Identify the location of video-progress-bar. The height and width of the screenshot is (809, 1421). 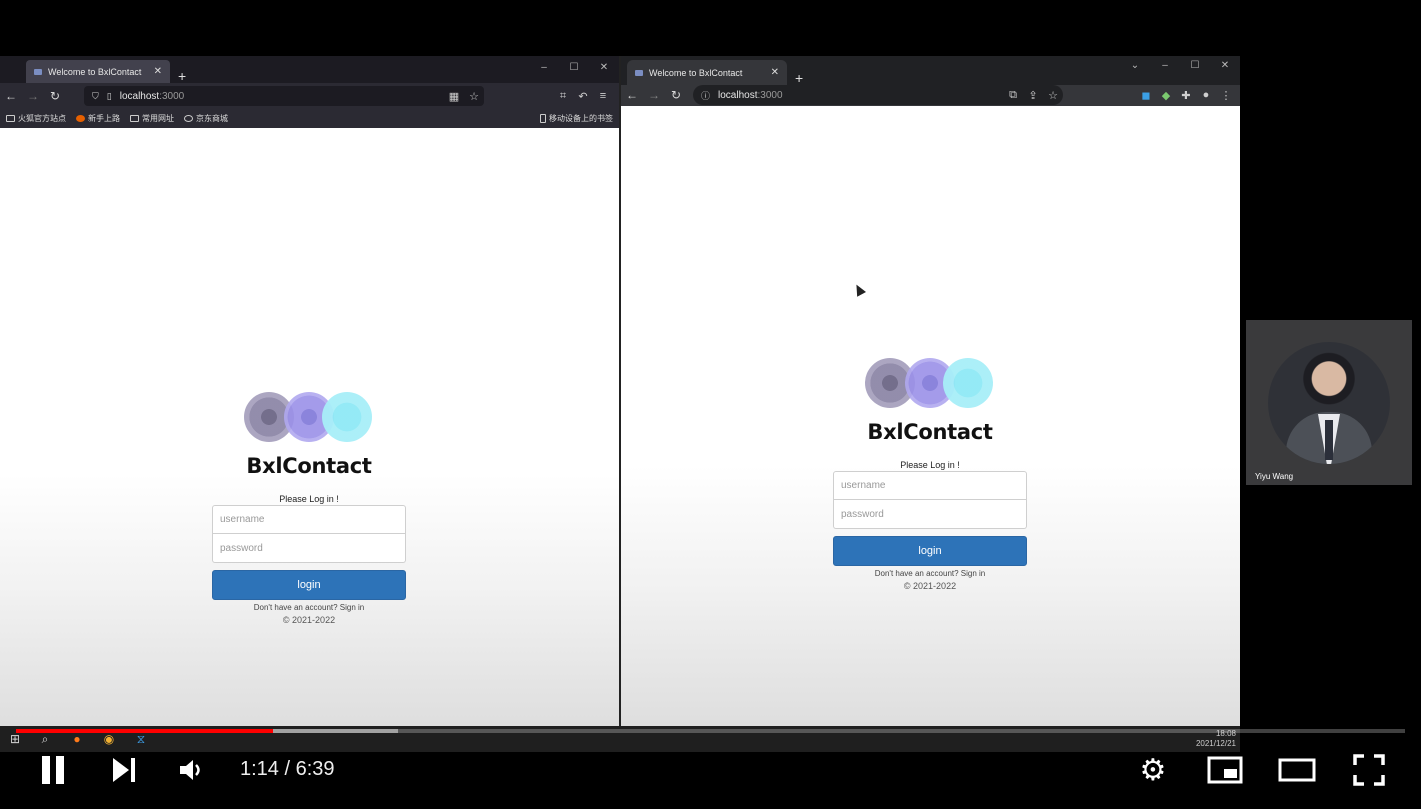
(710, 731).